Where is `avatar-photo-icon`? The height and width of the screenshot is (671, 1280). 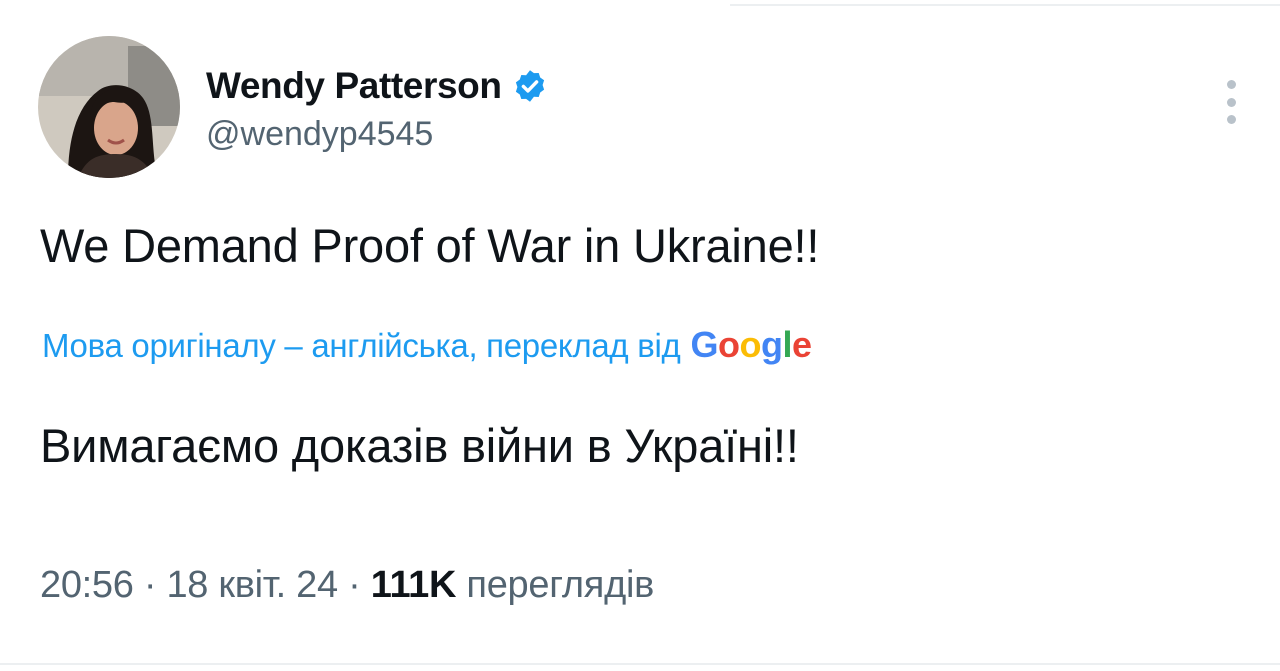 avatar-photo-icon is located at coordinates (109, 107).